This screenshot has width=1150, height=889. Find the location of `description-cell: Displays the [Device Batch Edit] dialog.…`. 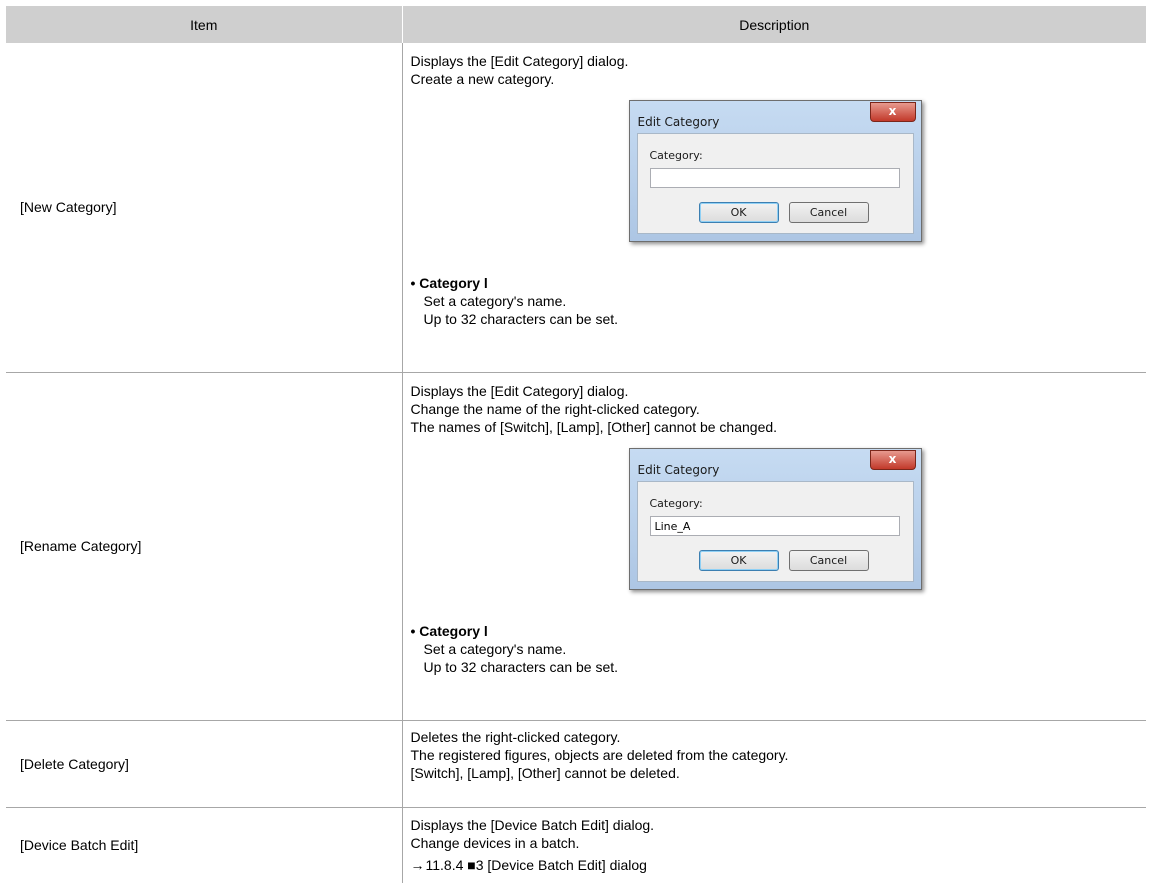

description-cell: Displays the [Device Batch Edit] dialog.… is located at coordinates (774, 845).